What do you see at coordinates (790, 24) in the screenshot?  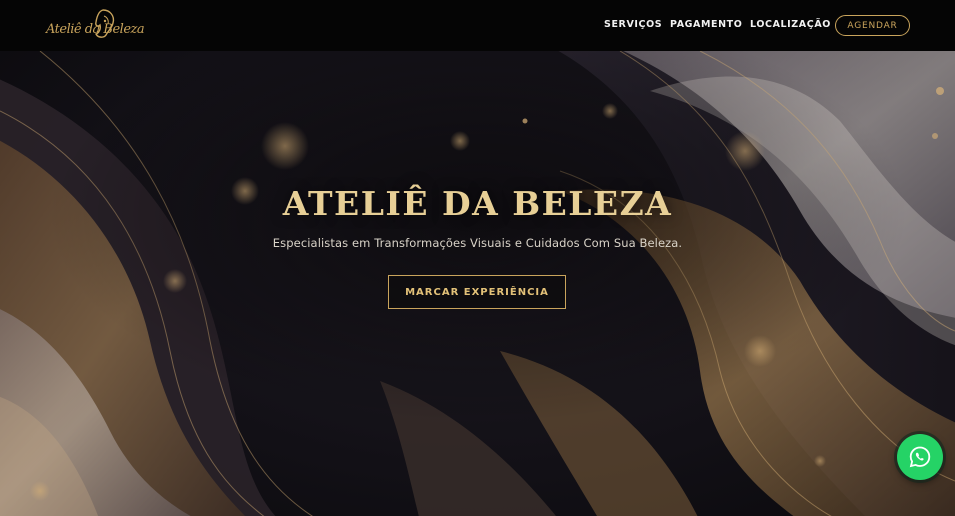 I see `nav-link-localizacao: LOCALIZAÇÃO` at bounding box center [790, 24].